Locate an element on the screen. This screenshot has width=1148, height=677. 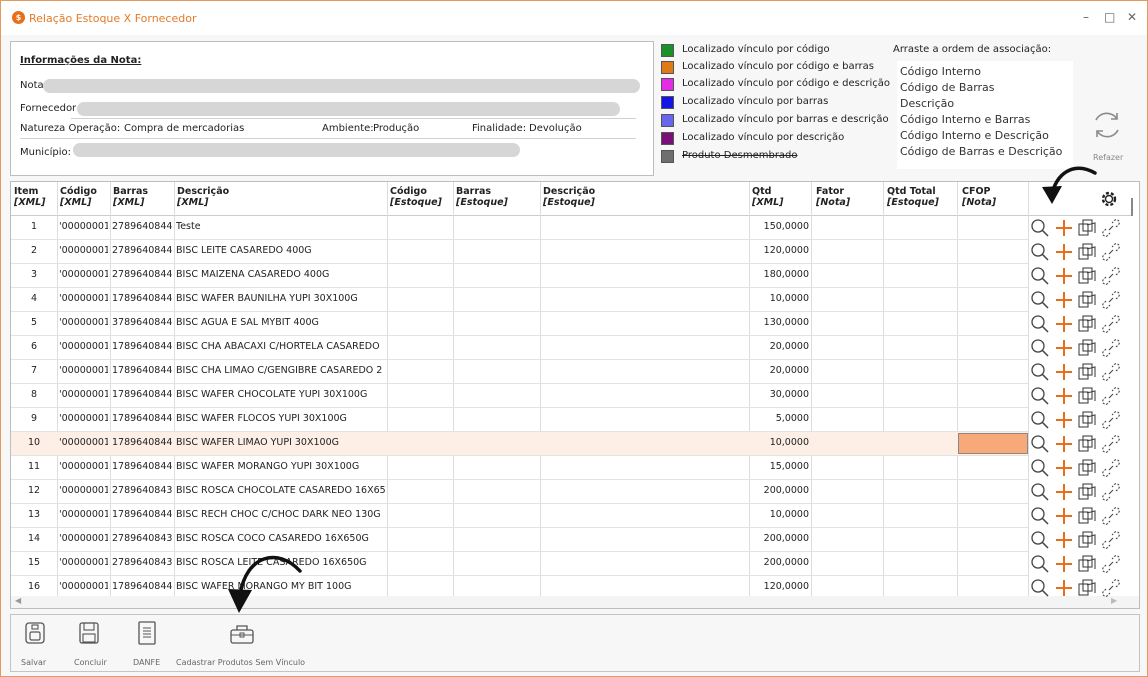
order-item: Código Interno e Descrição is located at coordinates (974, 135).